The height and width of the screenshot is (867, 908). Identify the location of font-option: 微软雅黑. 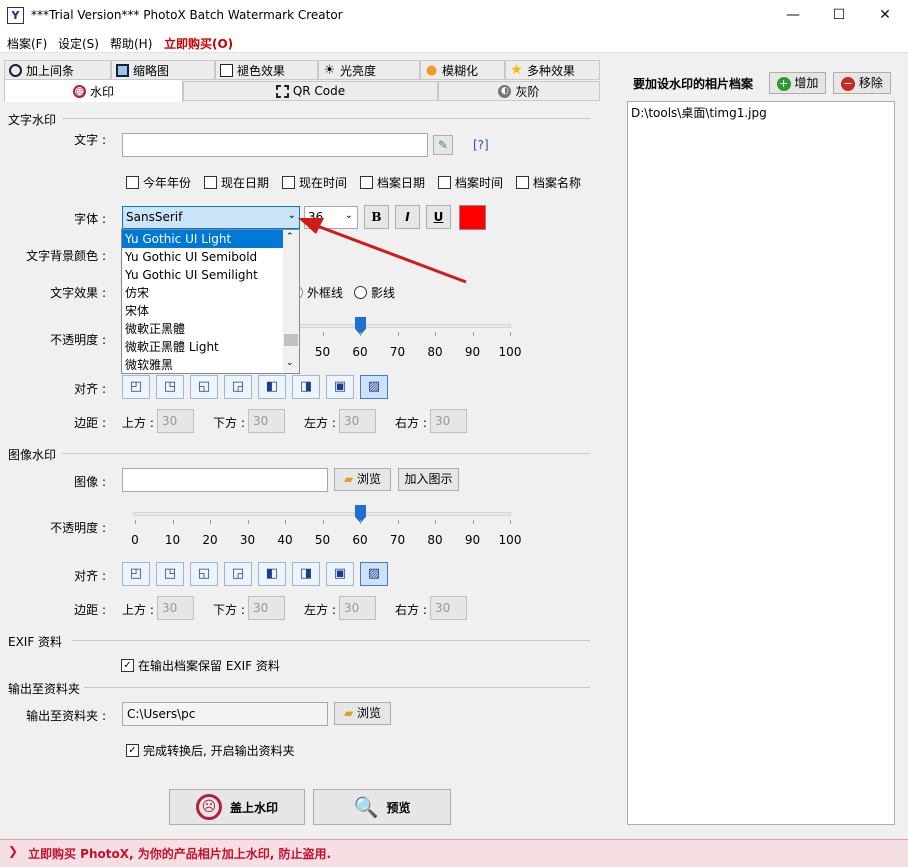
(210, 365).